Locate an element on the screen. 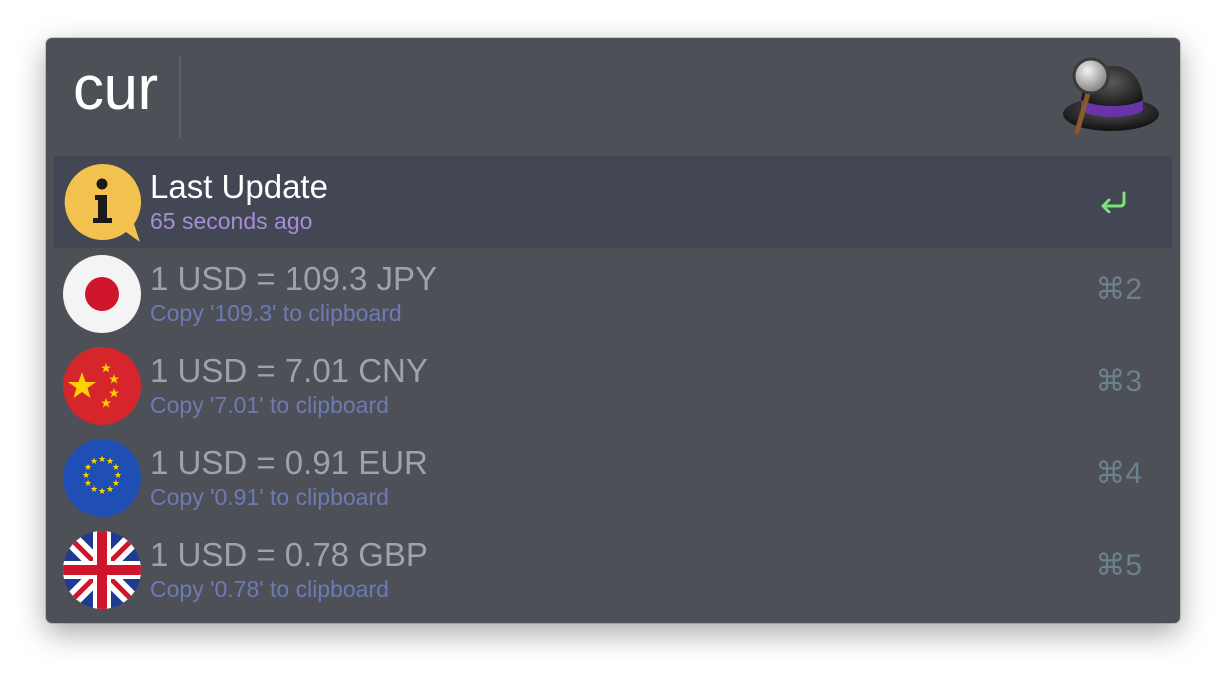  shortcut-label: ⌘5 is located at coordinates (1118, 565).